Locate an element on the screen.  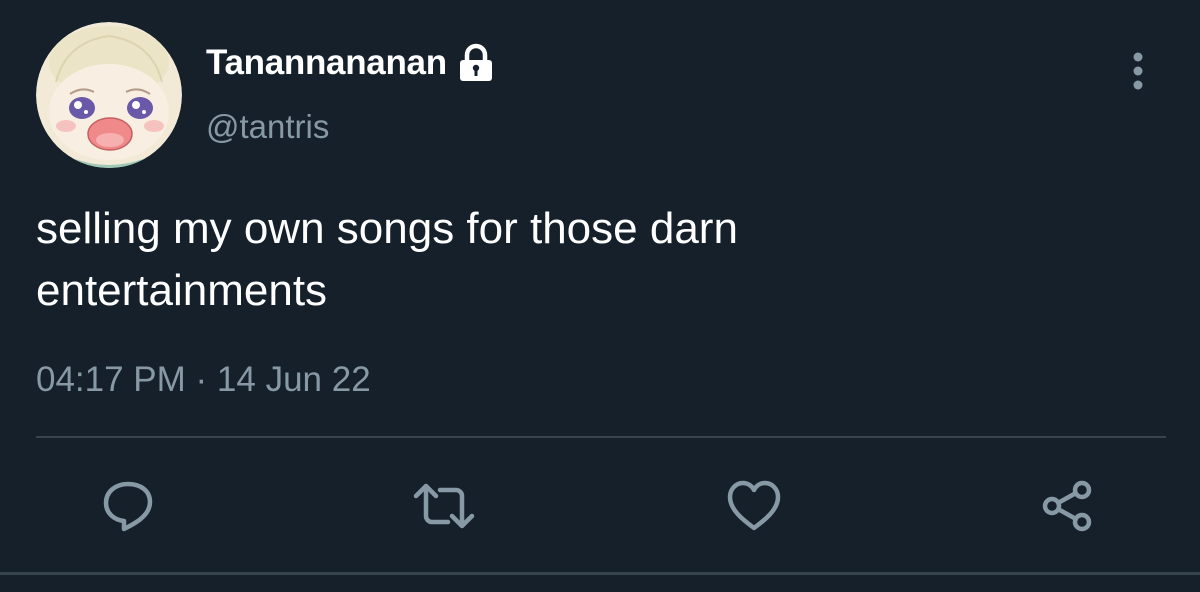
share-icon is located at coordinates (1067, 506).